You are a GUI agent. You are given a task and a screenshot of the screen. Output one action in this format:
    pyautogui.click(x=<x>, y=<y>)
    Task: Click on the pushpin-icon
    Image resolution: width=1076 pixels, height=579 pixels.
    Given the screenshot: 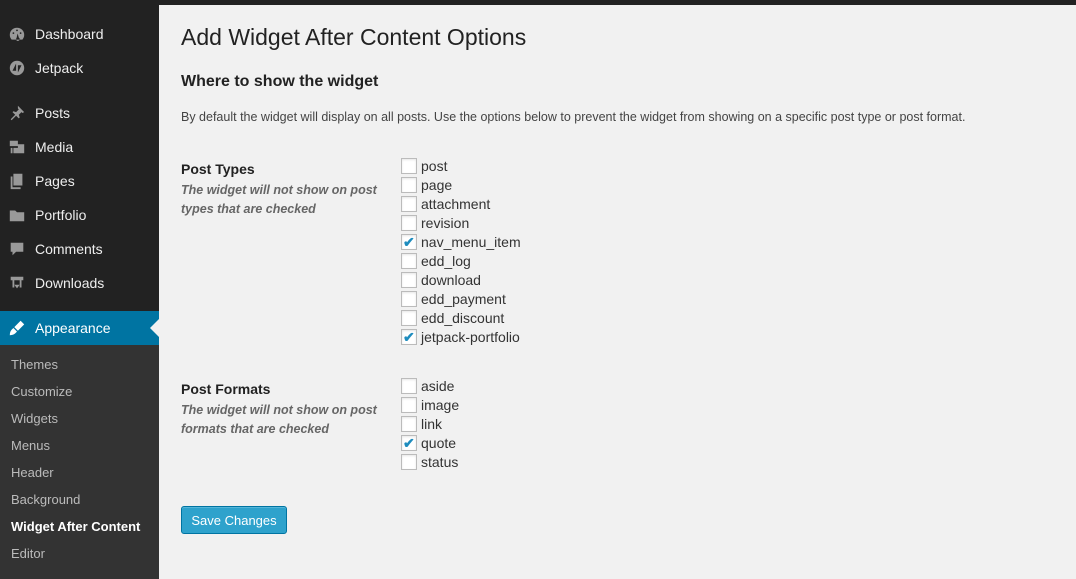 What is the action you would take?
    pyautogui.click(x=17, y=113)
    